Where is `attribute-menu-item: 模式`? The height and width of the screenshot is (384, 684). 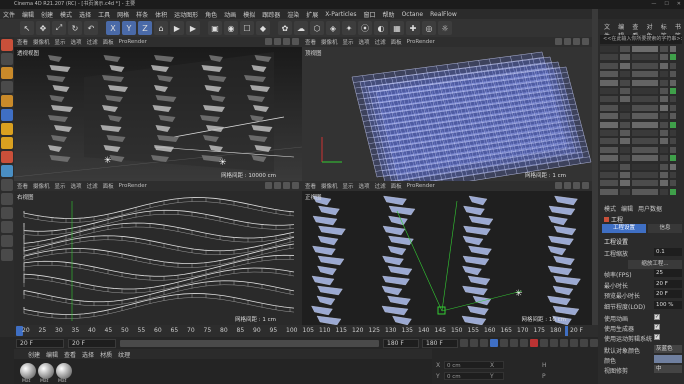 attribute-menu-item: 模式 is located at coordinates (610, 208).